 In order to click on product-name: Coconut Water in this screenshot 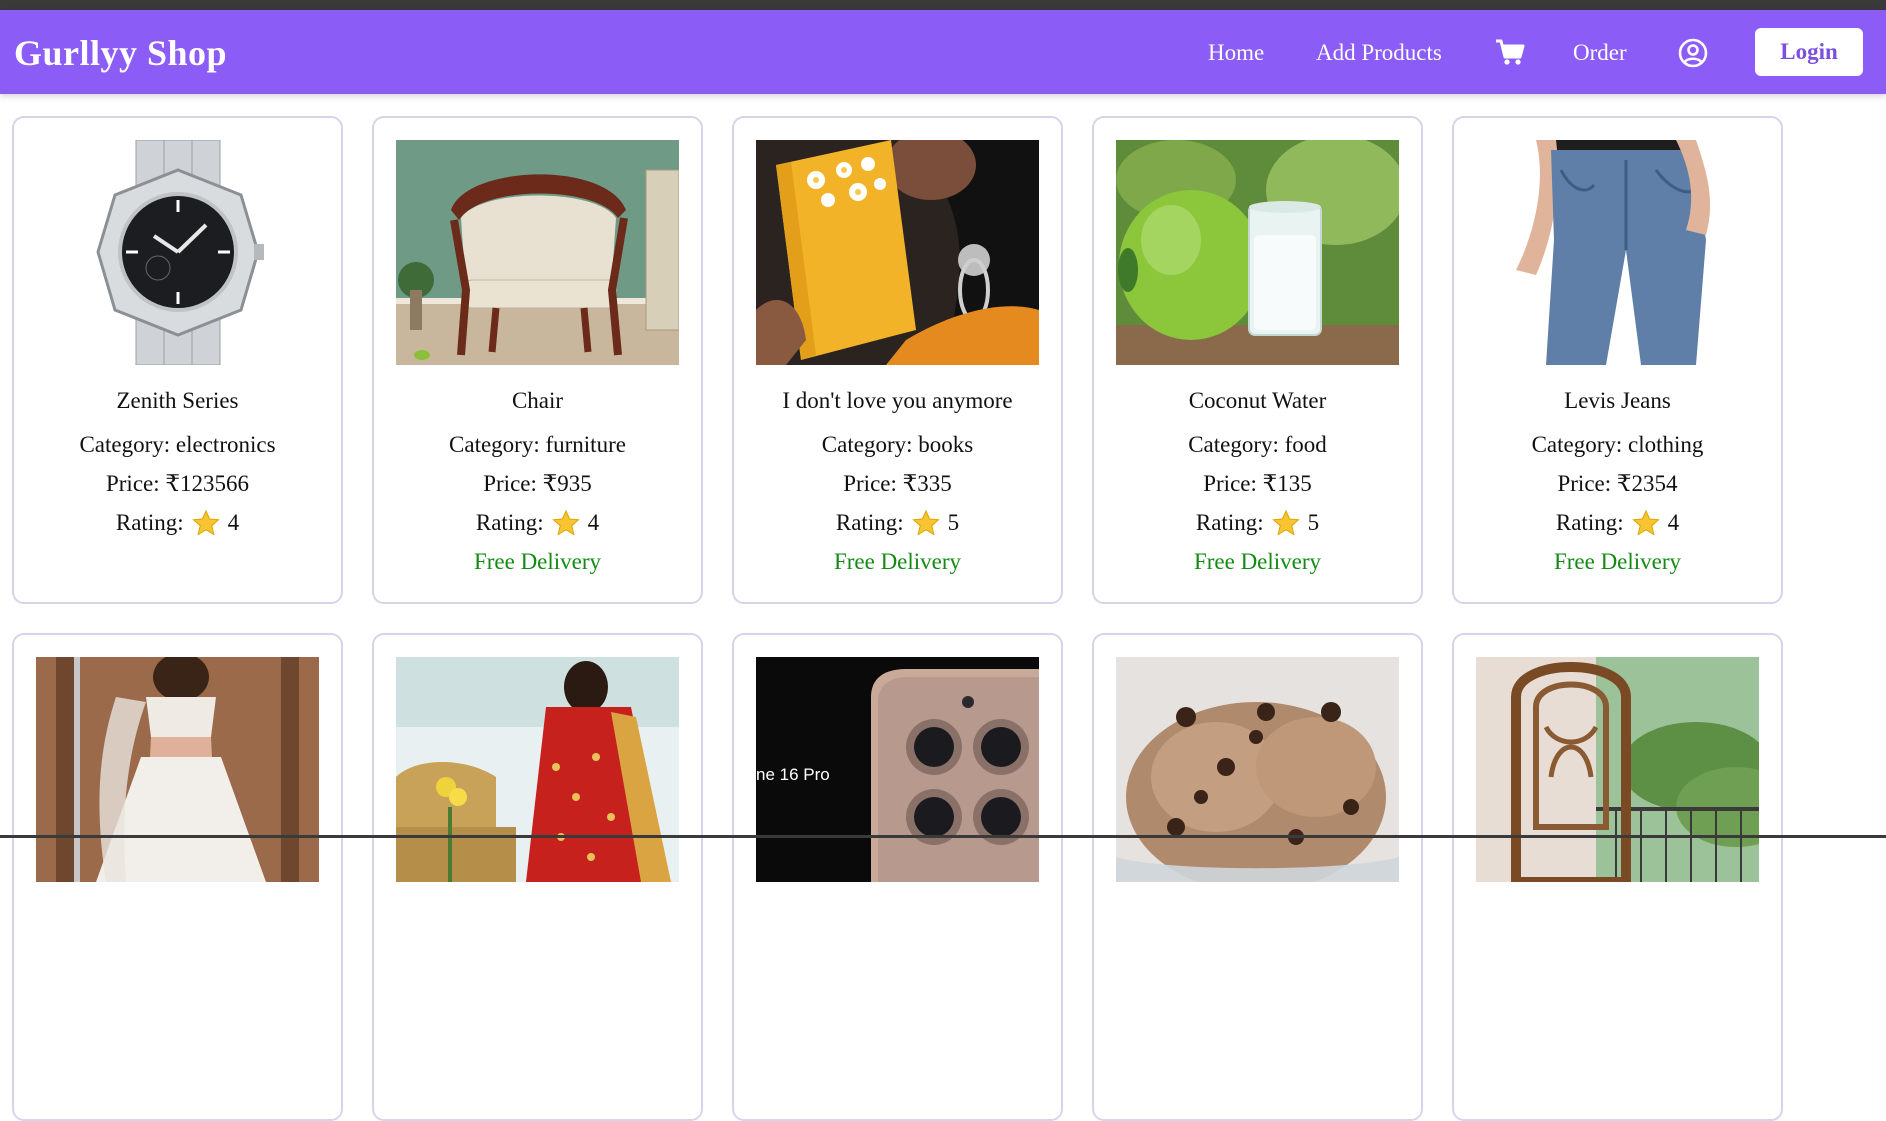, I will do `click(1257, 400)`.